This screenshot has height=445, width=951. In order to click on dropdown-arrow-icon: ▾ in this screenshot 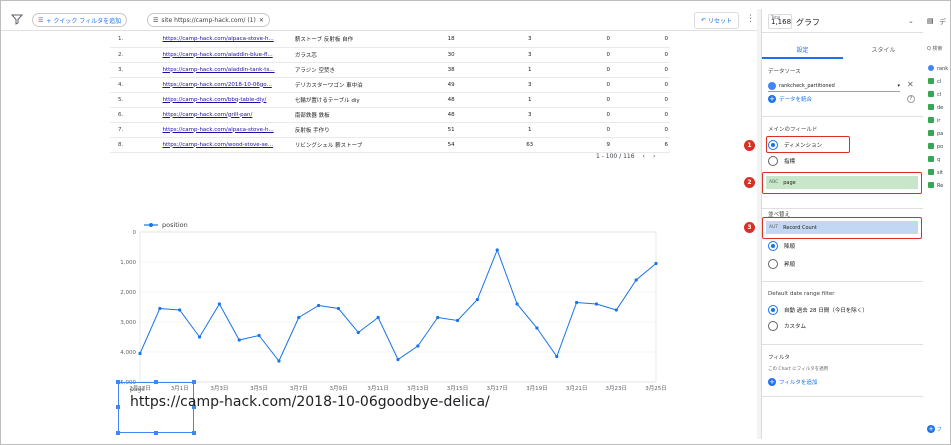, I will do `click(898, 85)`.